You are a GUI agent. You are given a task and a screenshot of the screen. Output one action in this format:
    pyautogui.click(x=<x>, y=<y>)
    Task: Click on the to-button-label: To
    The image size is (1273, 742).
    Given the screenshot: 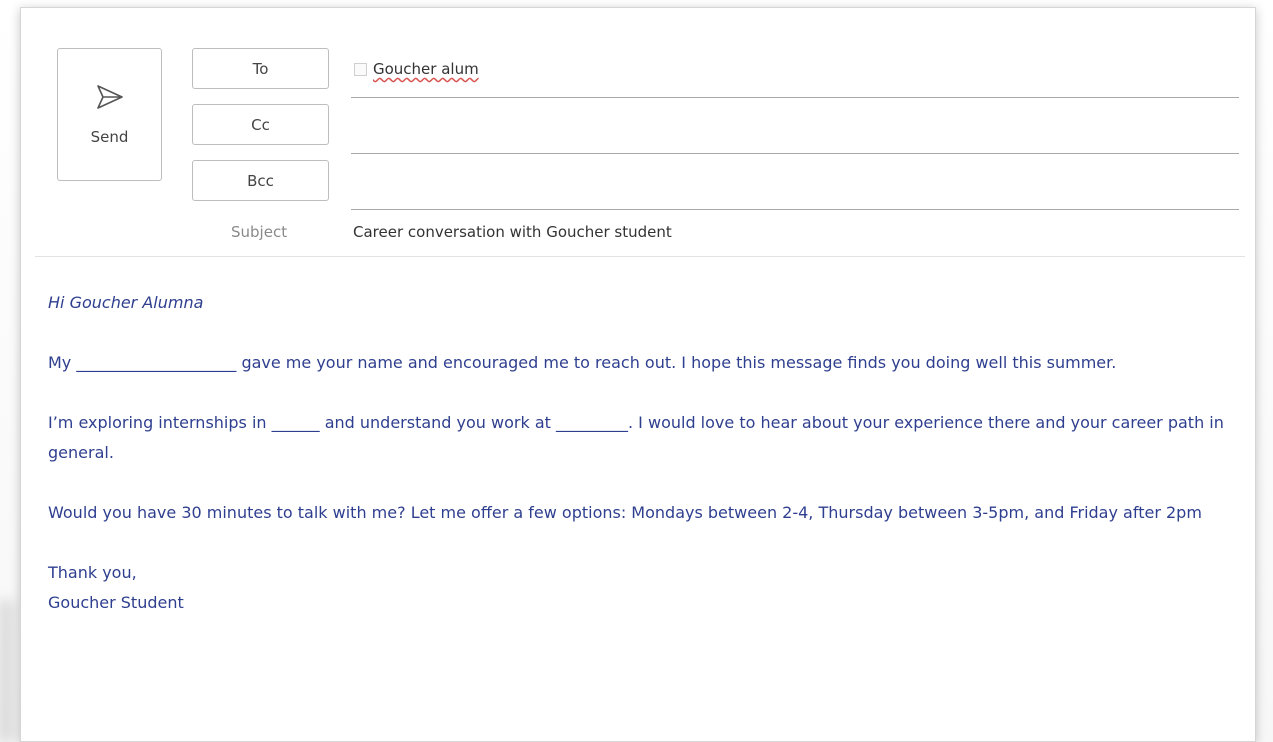 What is the action you would take?
    pyautogui.click(x=260, y=68)
    